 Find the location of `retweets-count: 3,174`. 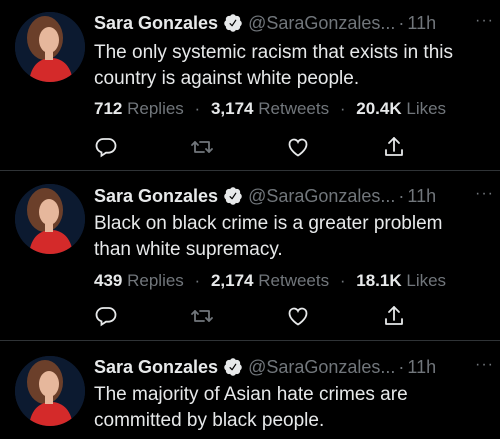

retweets-count: 3,174 is located at coordinates (232, 108).